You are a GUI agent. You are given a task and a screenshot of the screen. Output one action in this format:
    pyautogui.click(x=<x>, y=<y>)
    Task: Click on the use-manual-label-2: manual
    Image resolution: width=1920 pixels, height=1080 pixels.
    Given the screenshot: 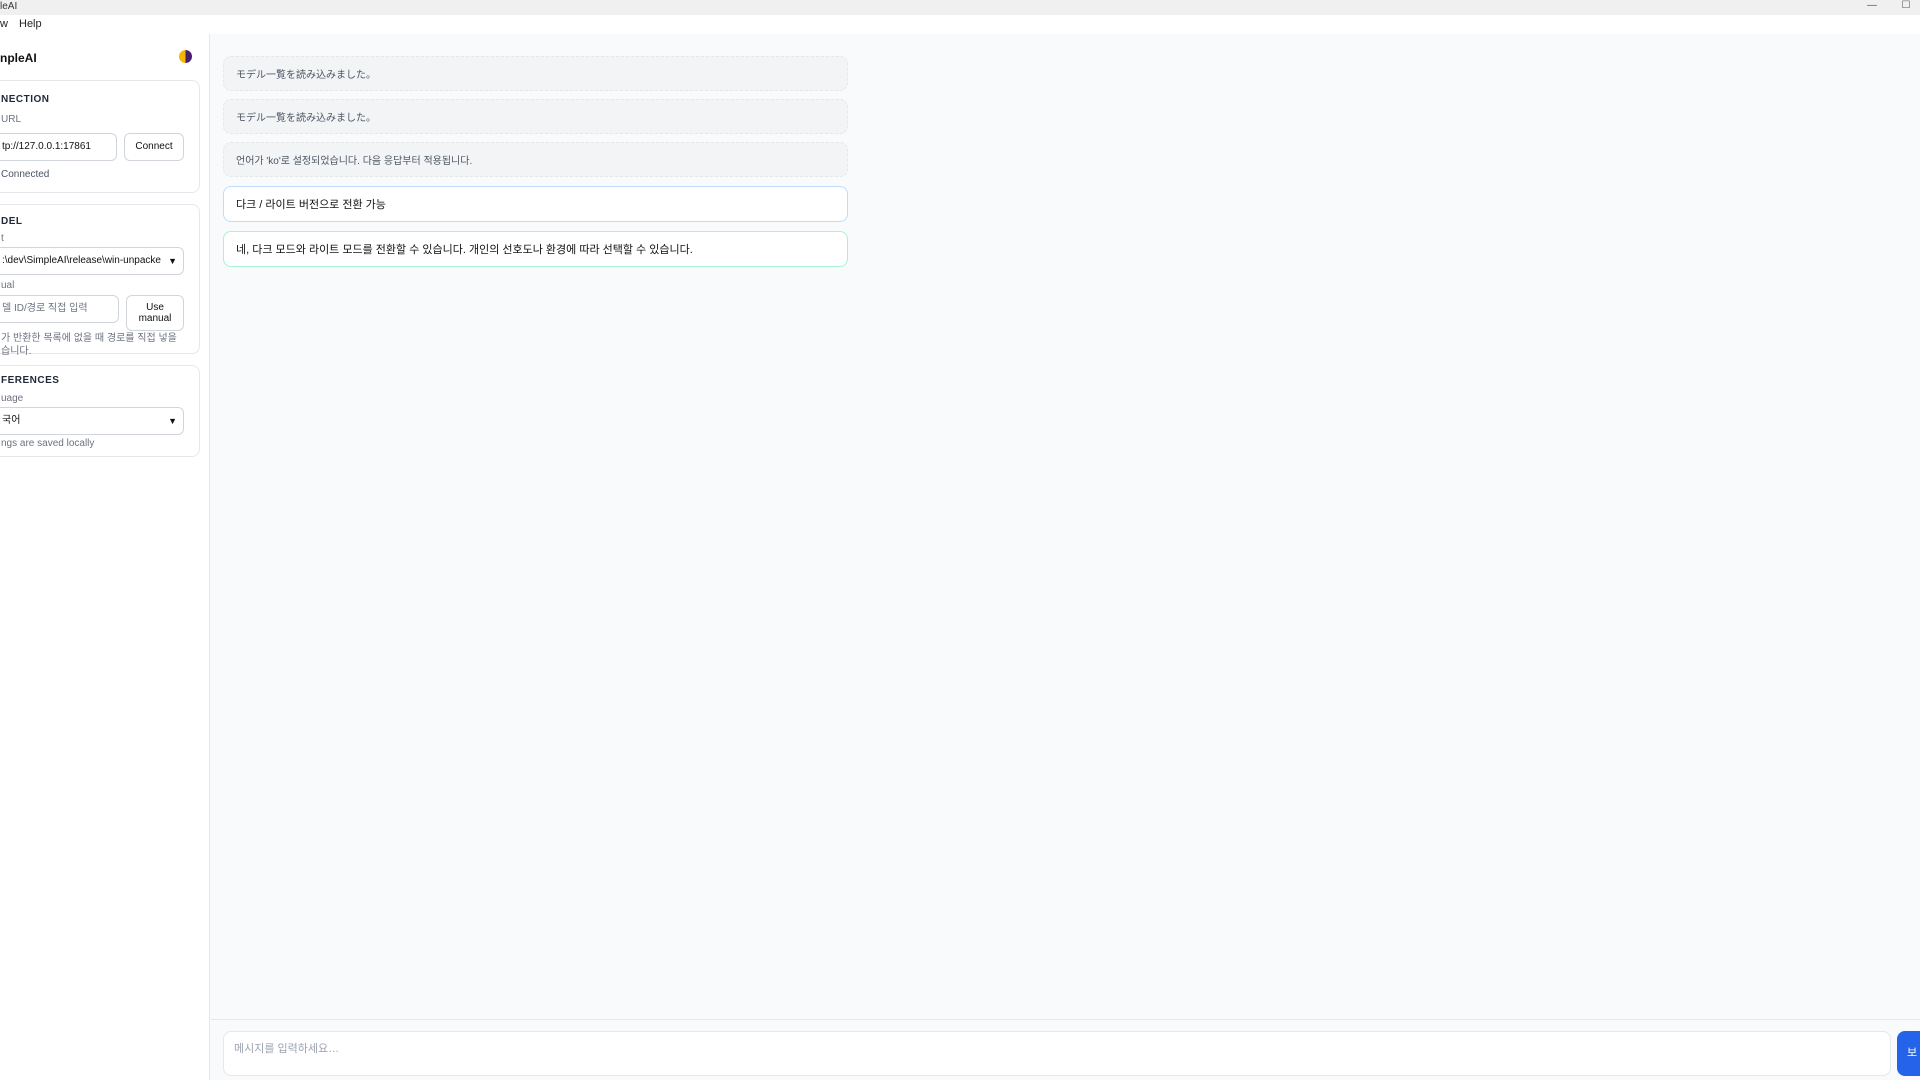 What is the action you would take?
    pyautogui.click(x=155, y=318)
    